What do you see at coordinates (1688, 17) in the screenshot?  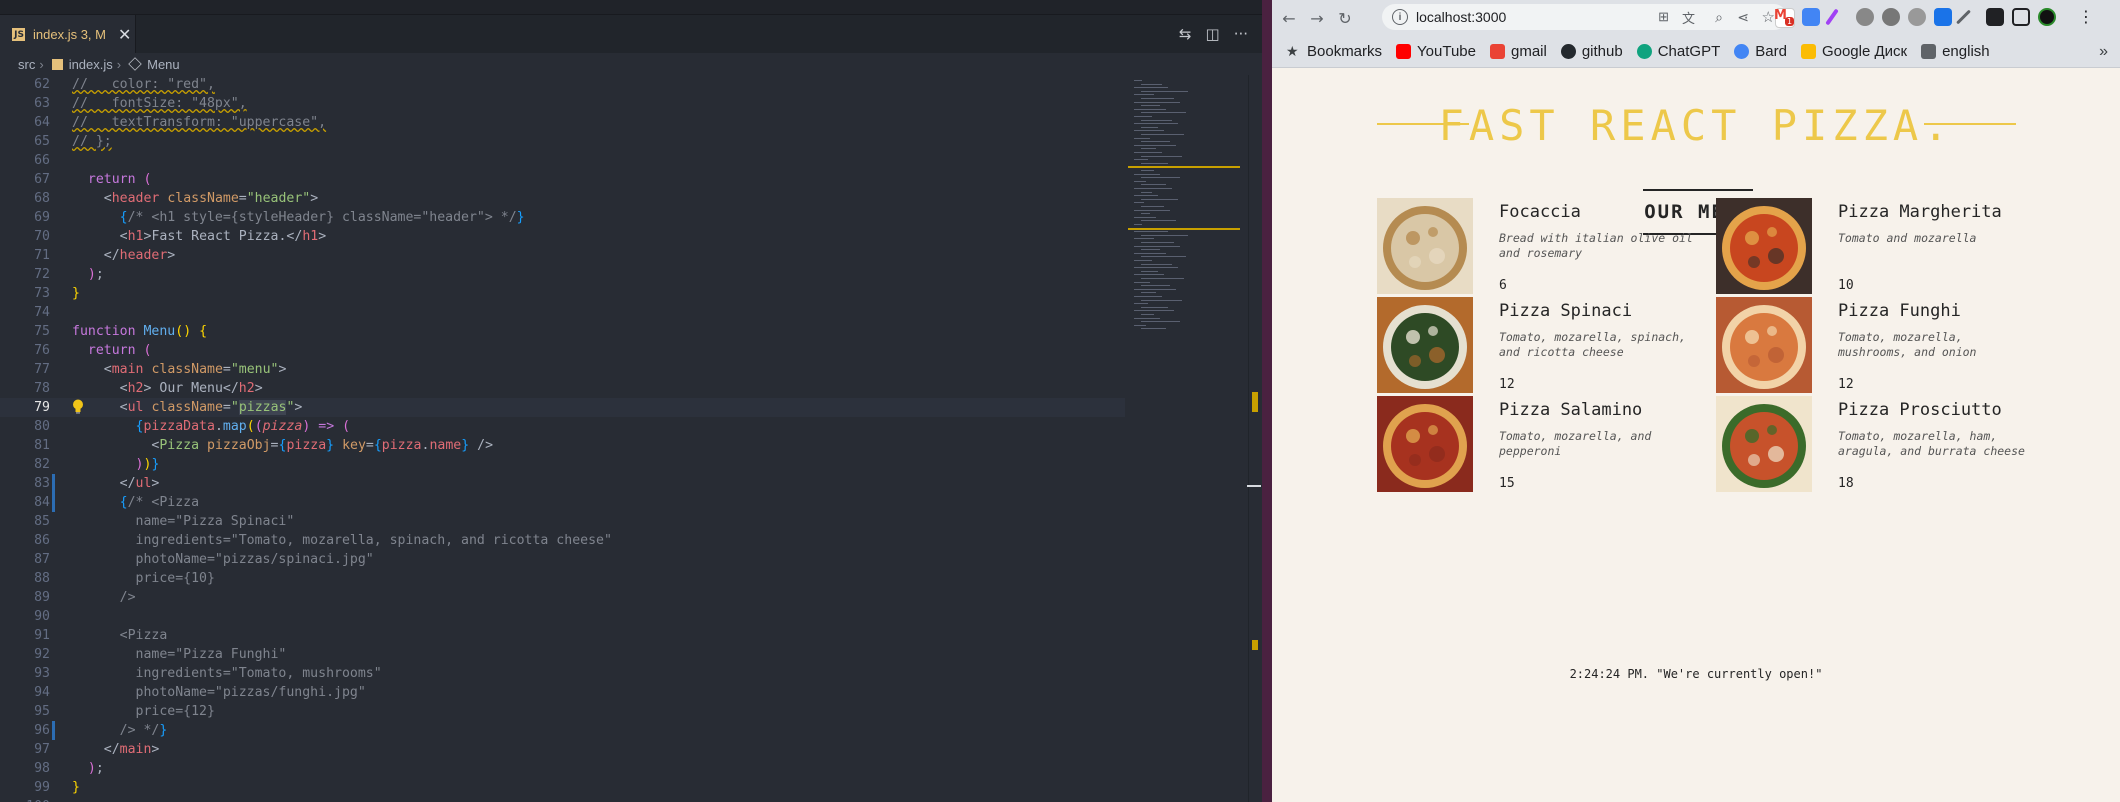 I see `translate-icon: 文` at bounding box center [1688, 17].